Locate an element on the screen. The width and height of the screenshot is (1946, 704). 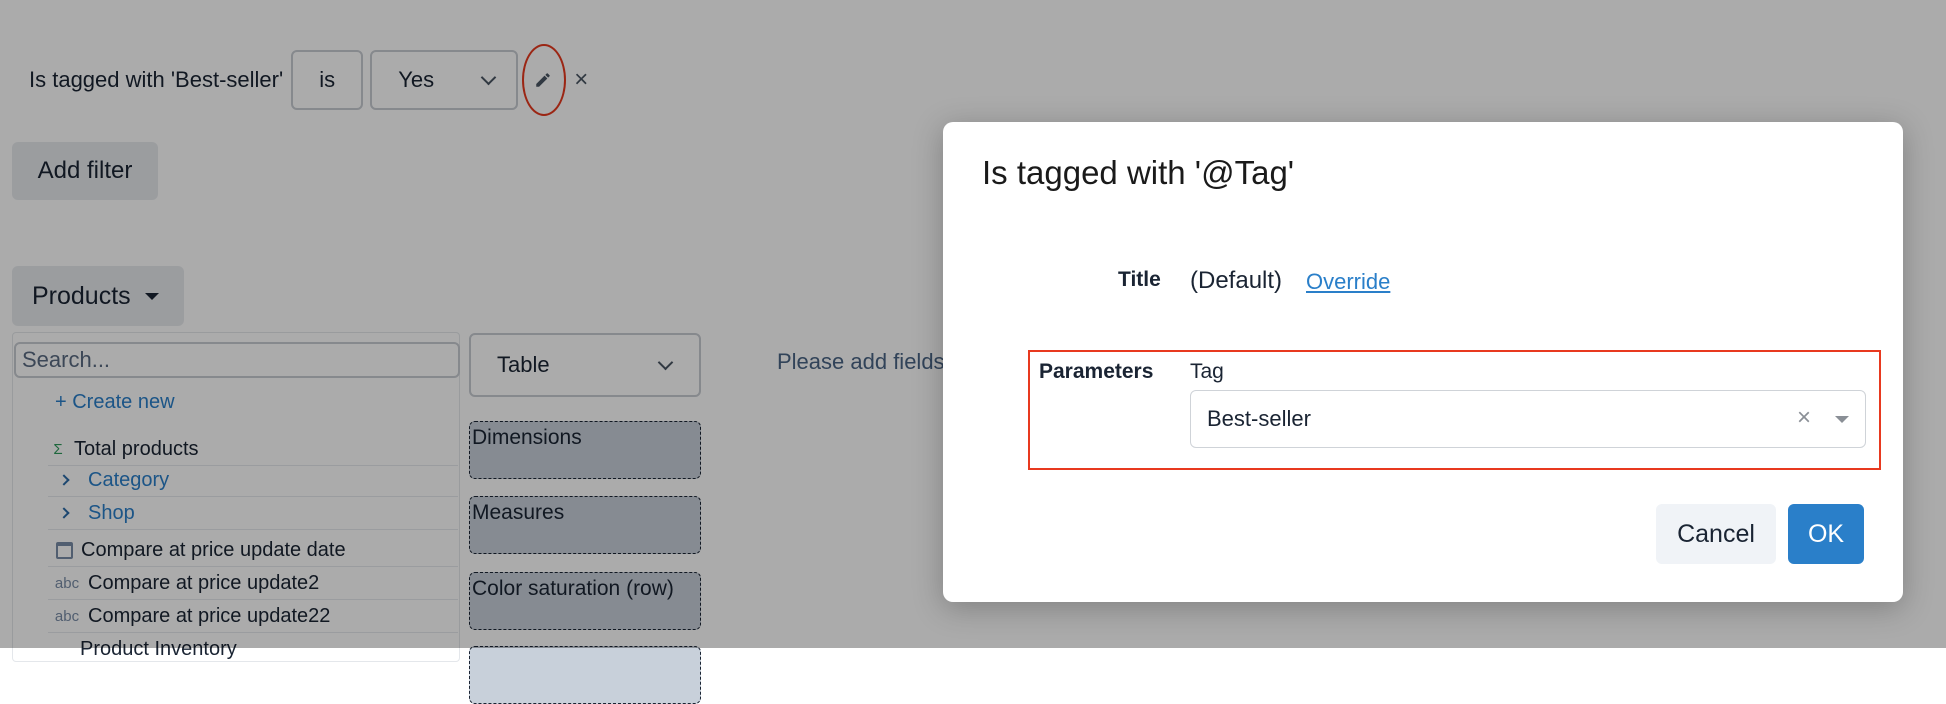
dropdown-arrow-icon is located at coordinates (1842, 419).